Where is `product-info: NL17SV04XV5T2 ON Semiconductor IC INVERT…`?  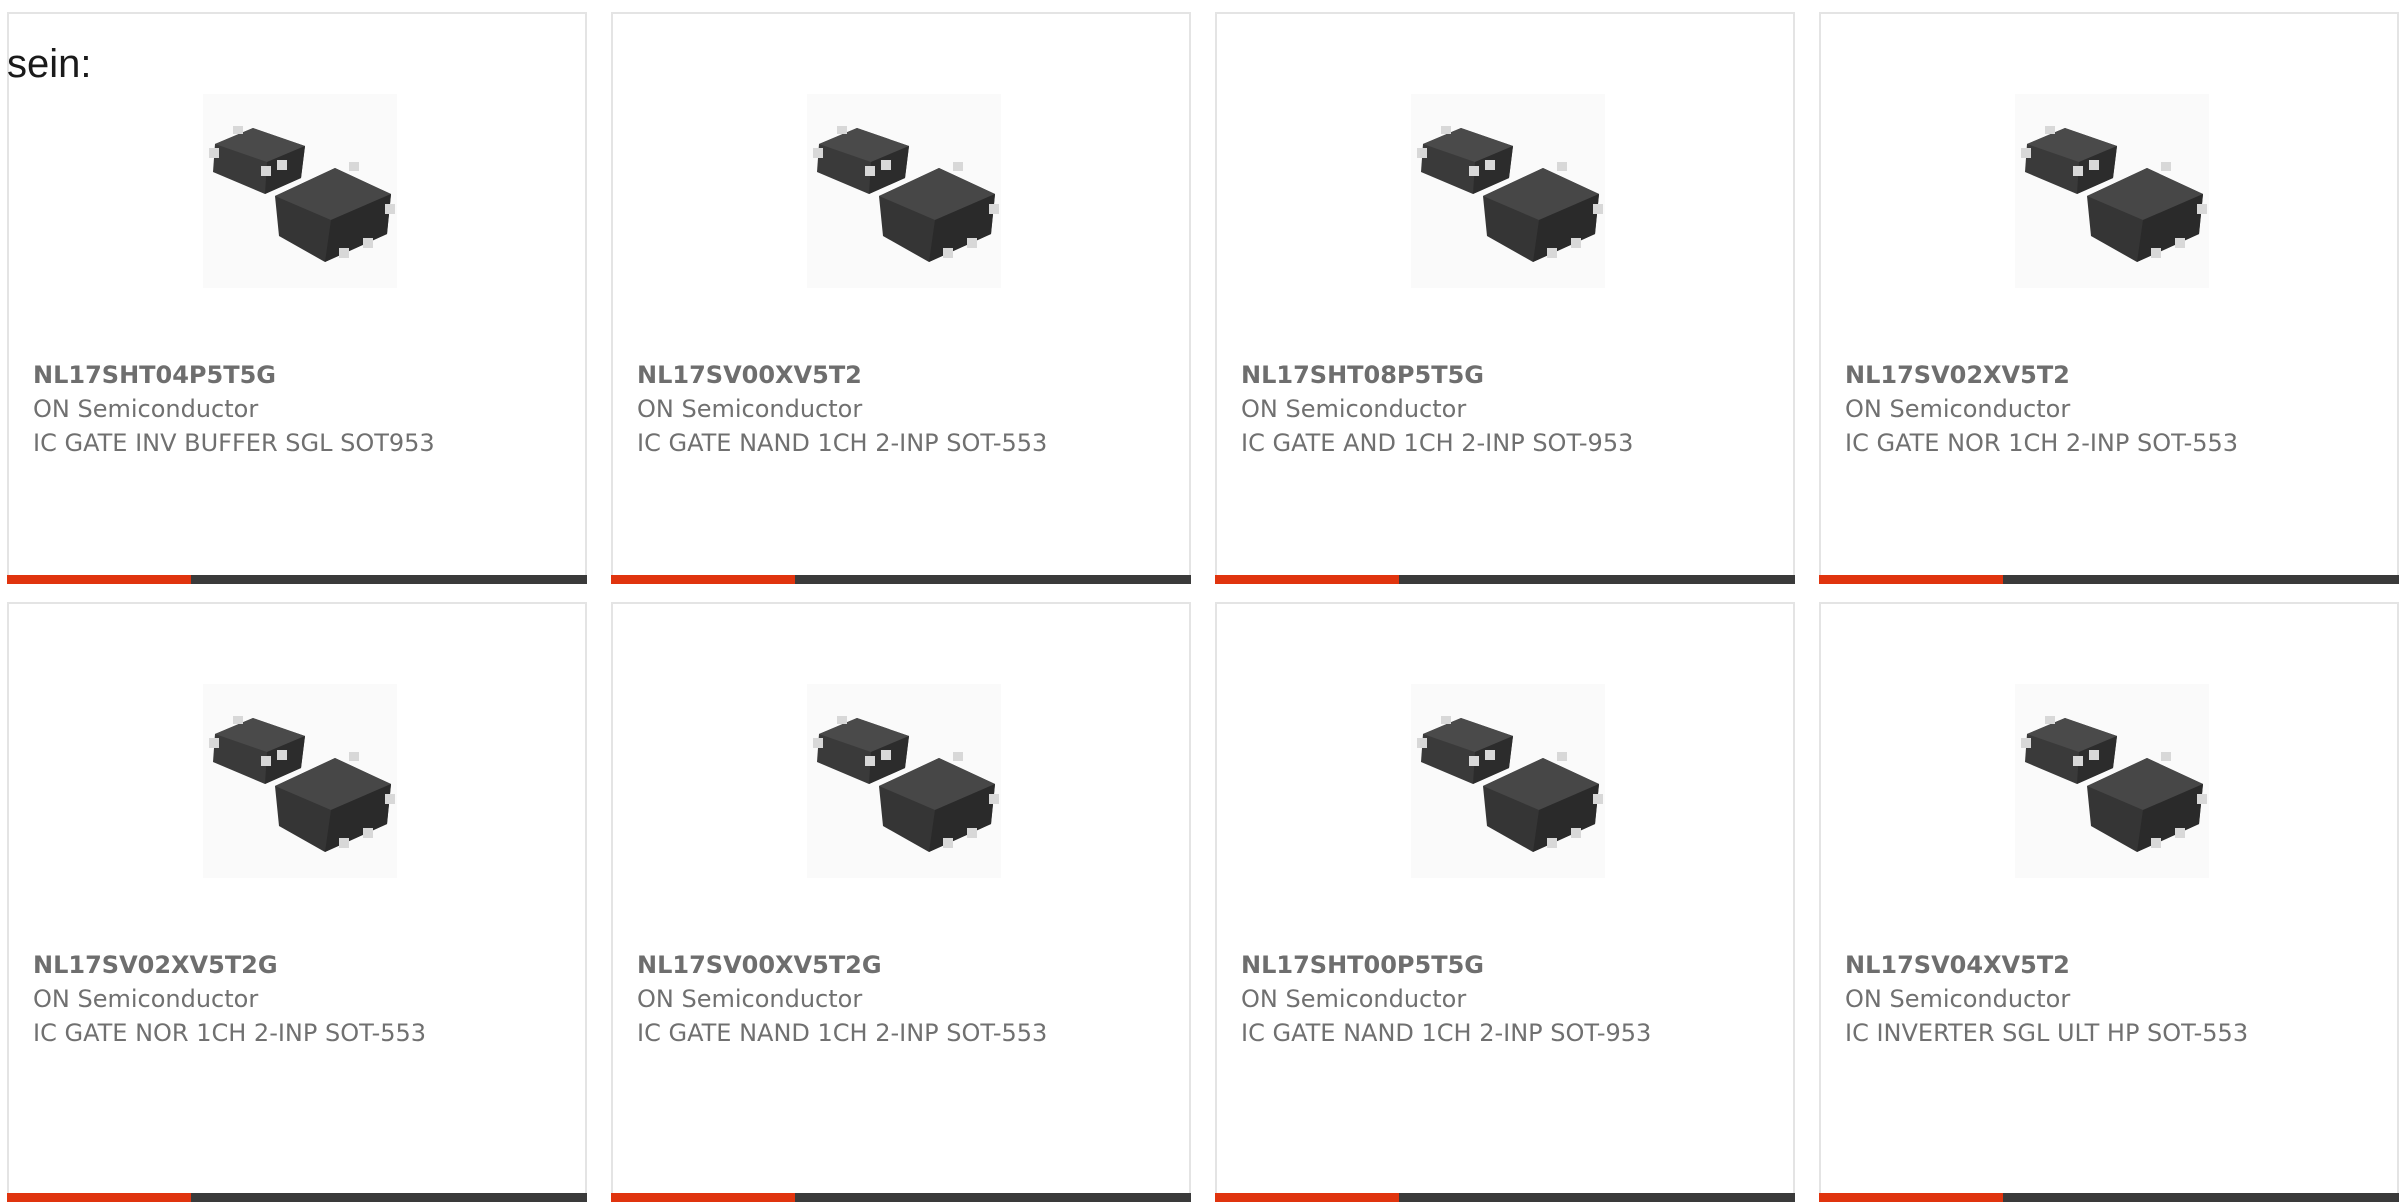 product-info: NL17SV04XV5T2 ON Semiconductor IC INVERT… is located at coordinates (2060, 999).